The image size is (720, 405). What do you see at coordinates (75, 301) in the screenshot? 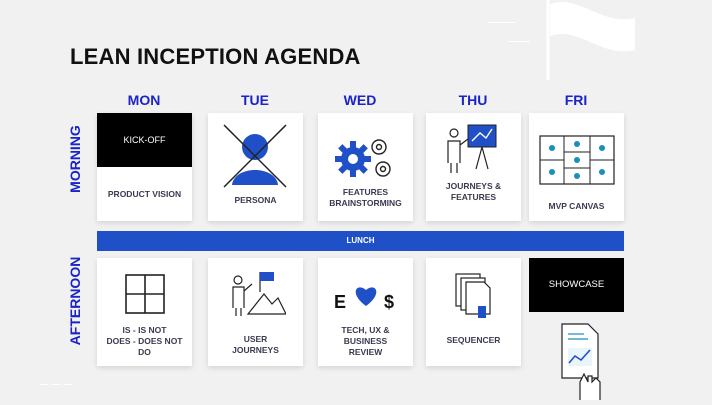
I see `afternoon-label: AFTERNOON` at bounding box center [75, 301].